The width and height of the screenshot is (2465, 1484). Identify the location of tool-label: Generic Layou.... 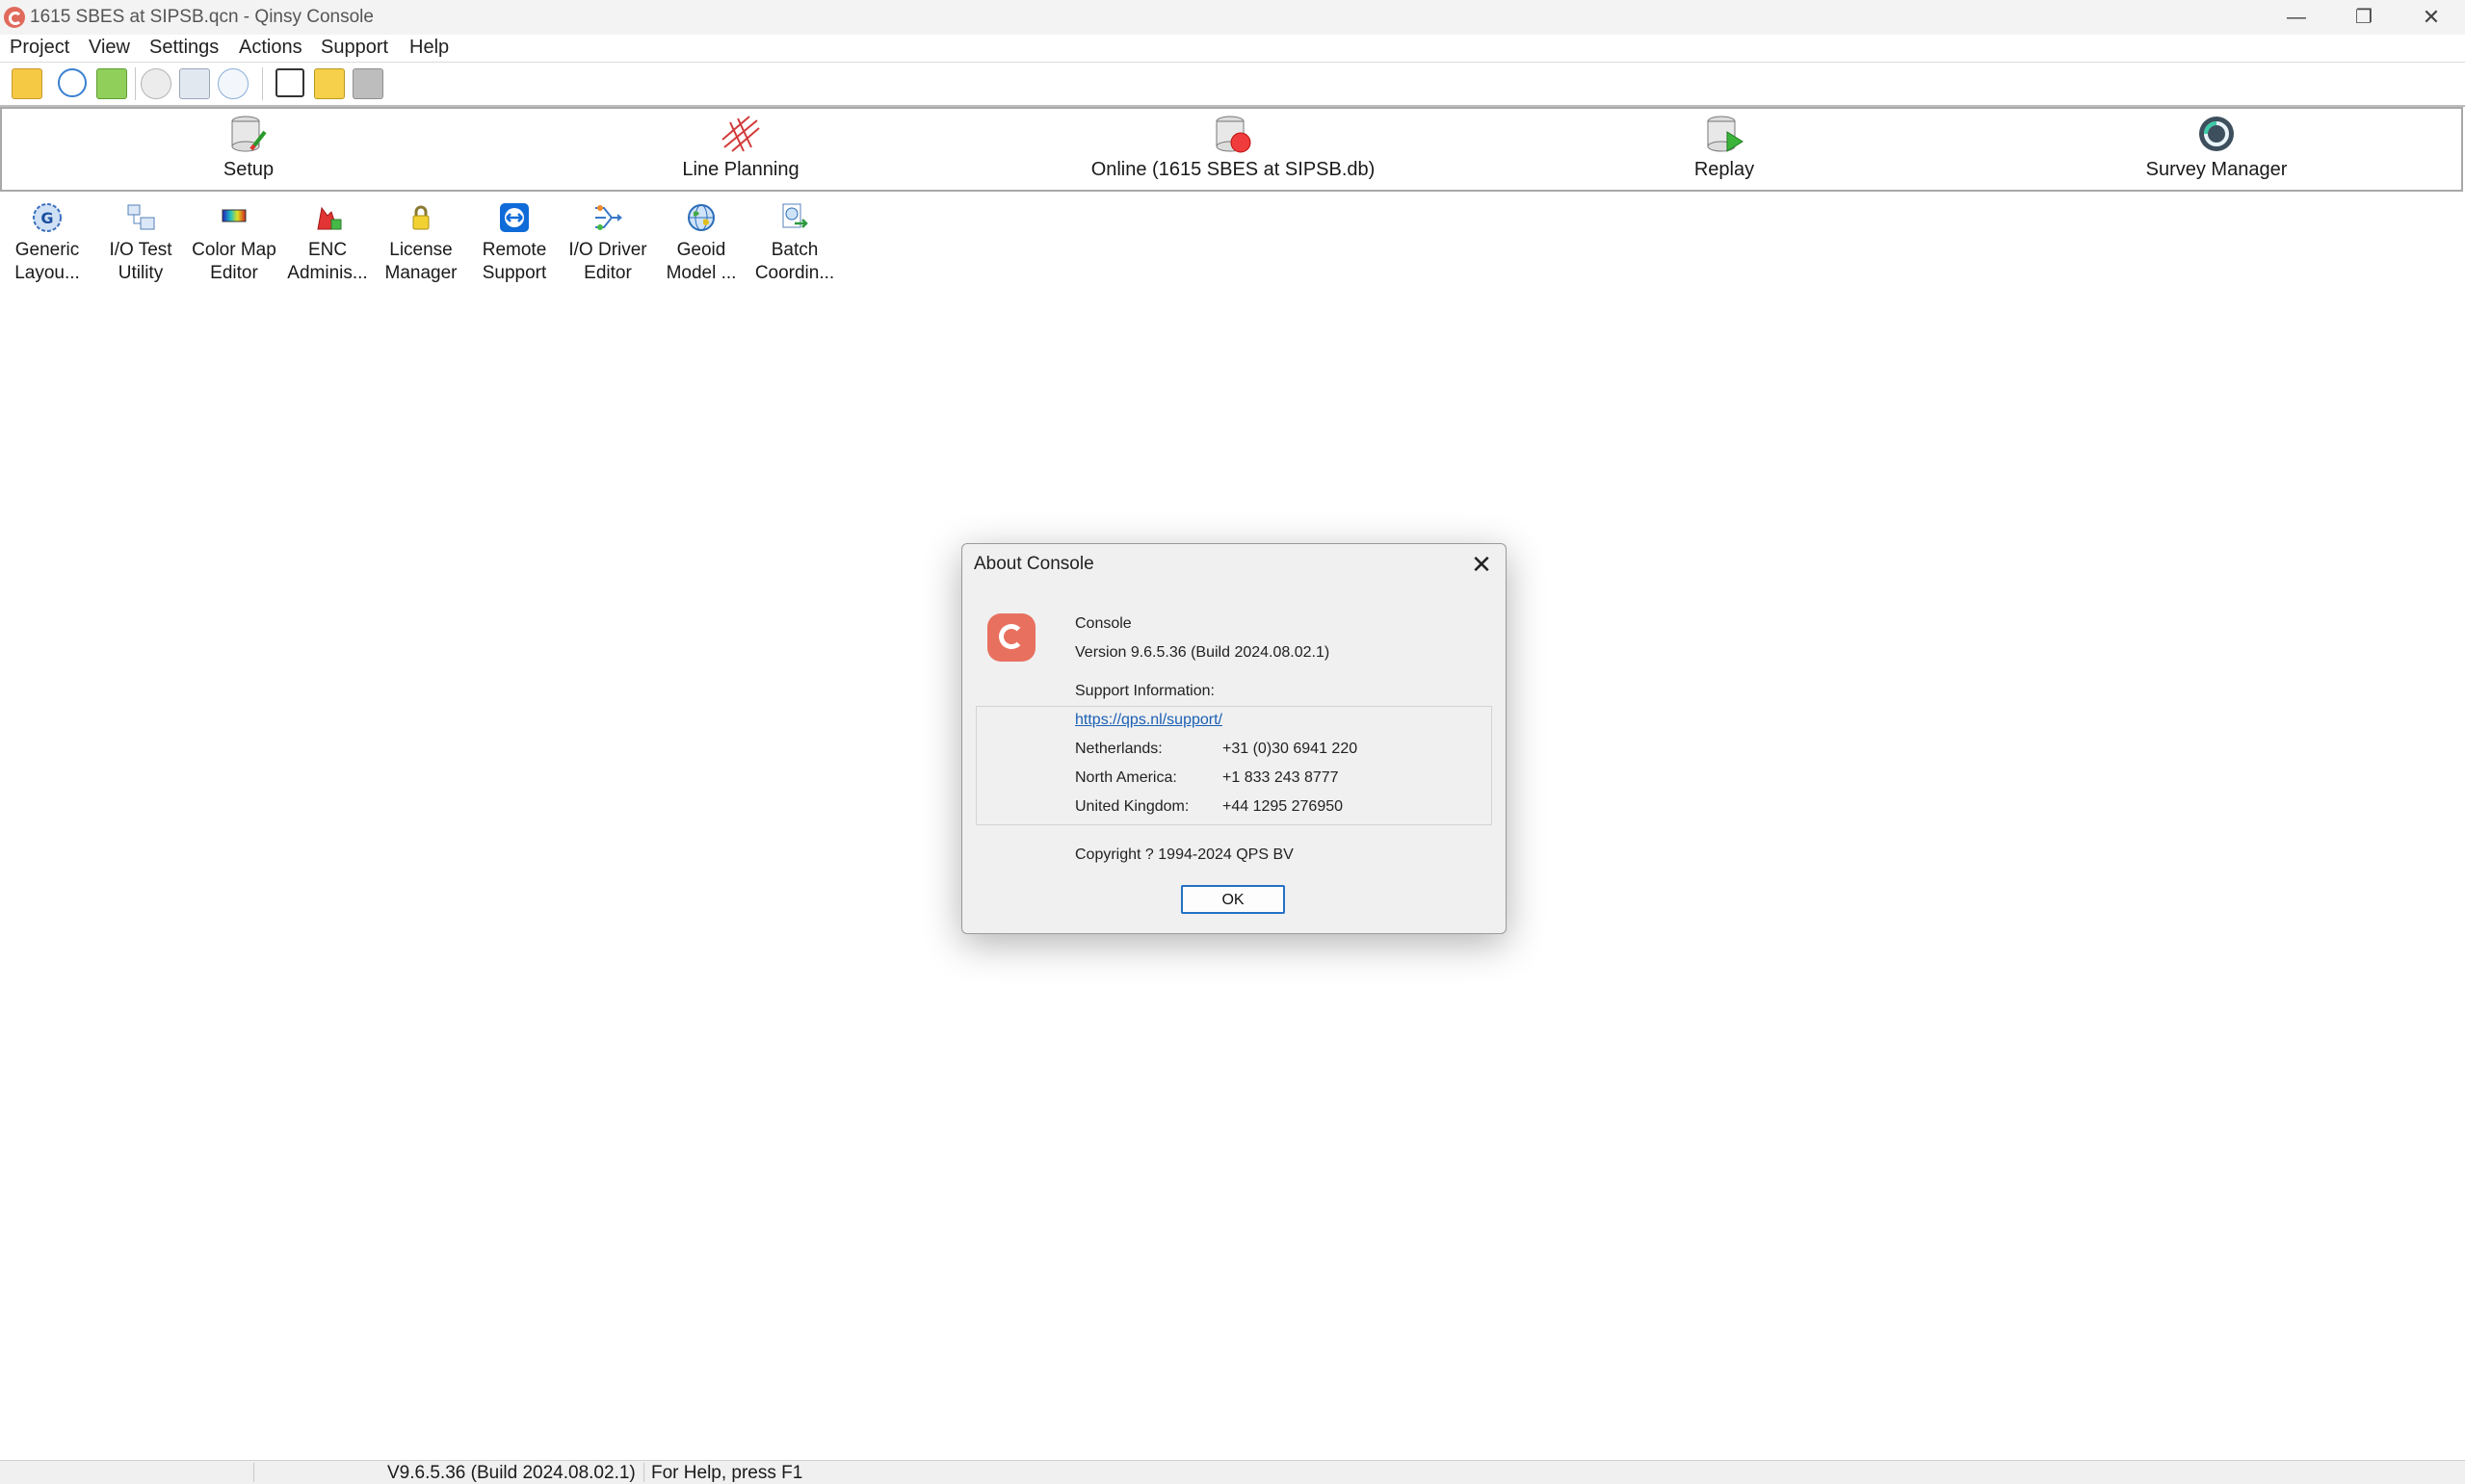
(47, 261).